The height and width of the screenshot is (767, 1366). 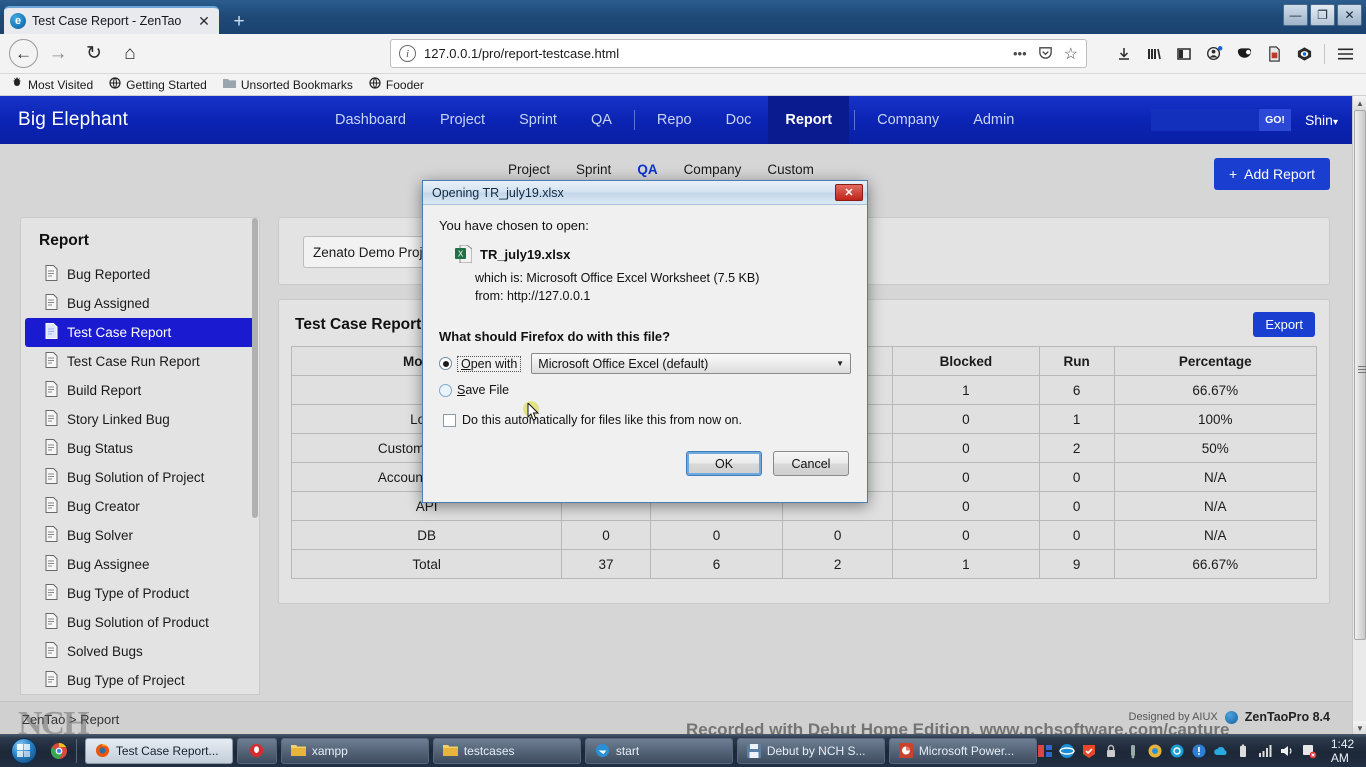 What do you see at coordinates (1089, 751) in the screenshot?
I see `antivirus-icon` at bounding box center [1089, 751].